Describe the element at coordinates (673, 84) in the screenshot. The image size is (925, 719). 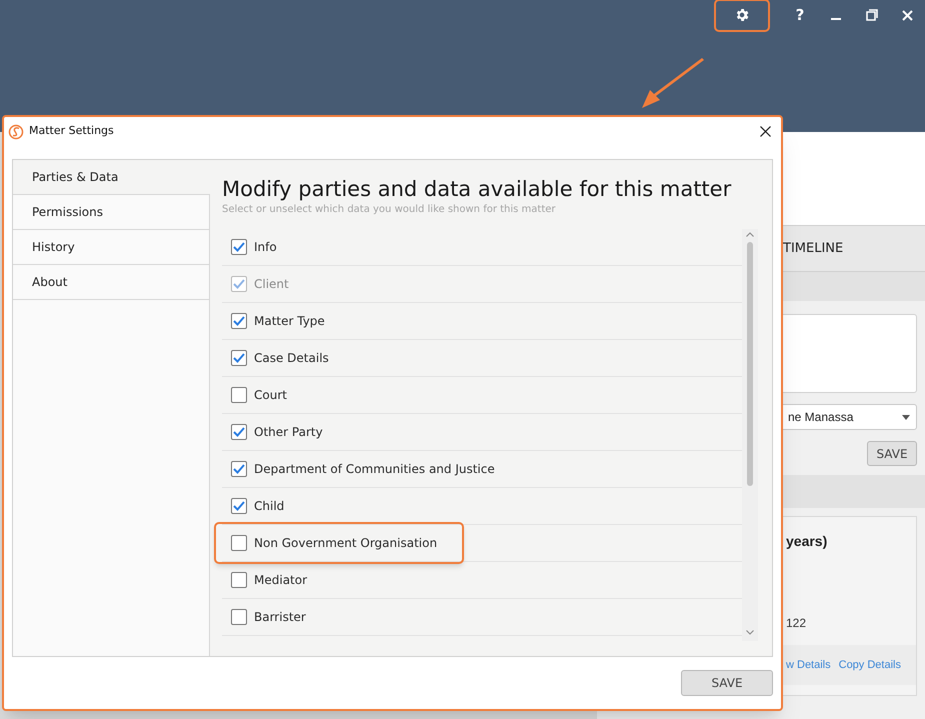
I see `annotation-arrow` at that location.